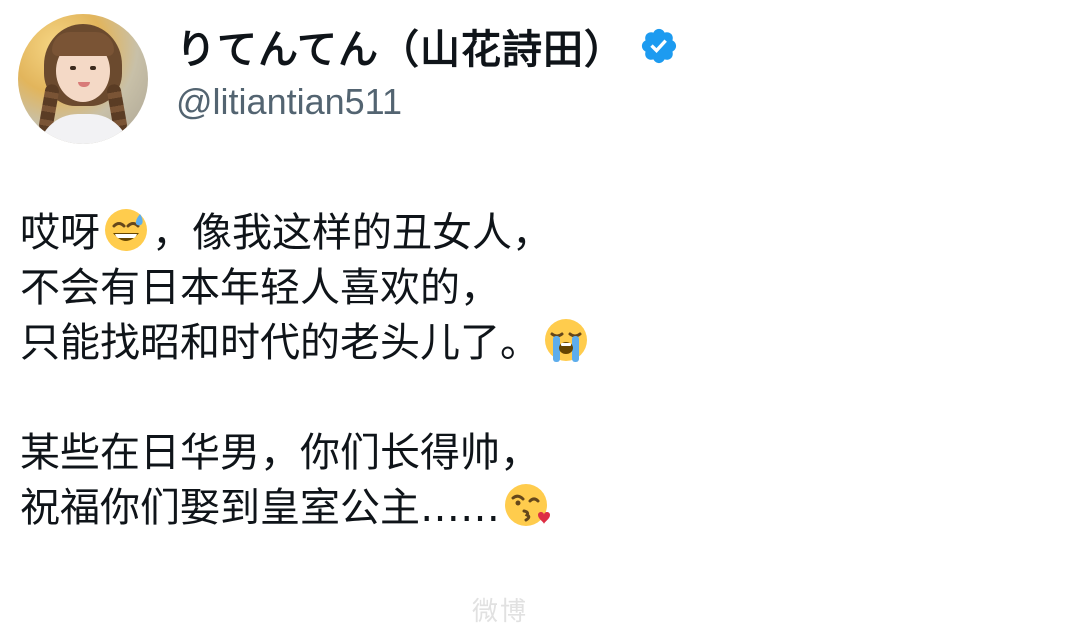 The width and height of the screenshot is (1090, 631). Describe the element at coordinates (500, 612) in the screenshot. I see `weibo-watermark: 微博` at that location.